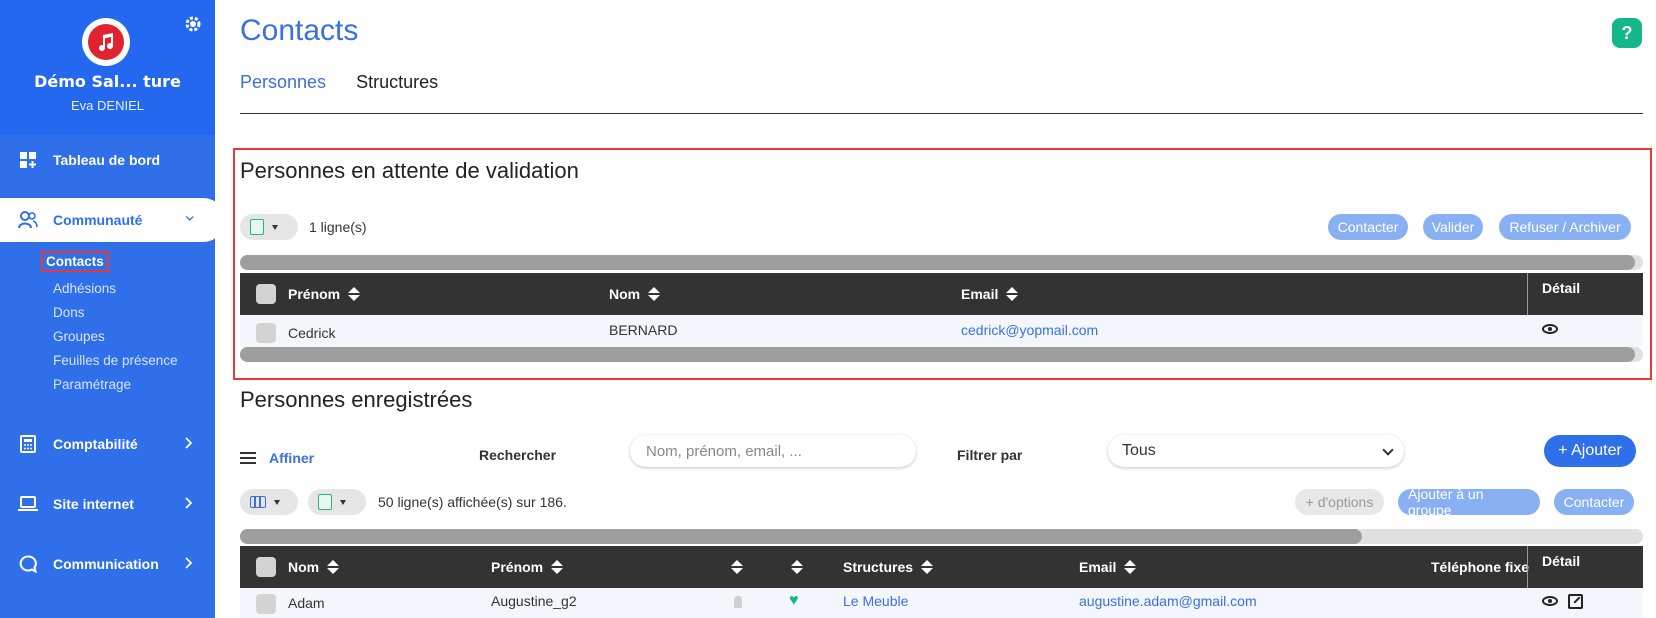 This screenshot has width=1656, height=618. I want to click on tabs-divider, so click(941, 113).